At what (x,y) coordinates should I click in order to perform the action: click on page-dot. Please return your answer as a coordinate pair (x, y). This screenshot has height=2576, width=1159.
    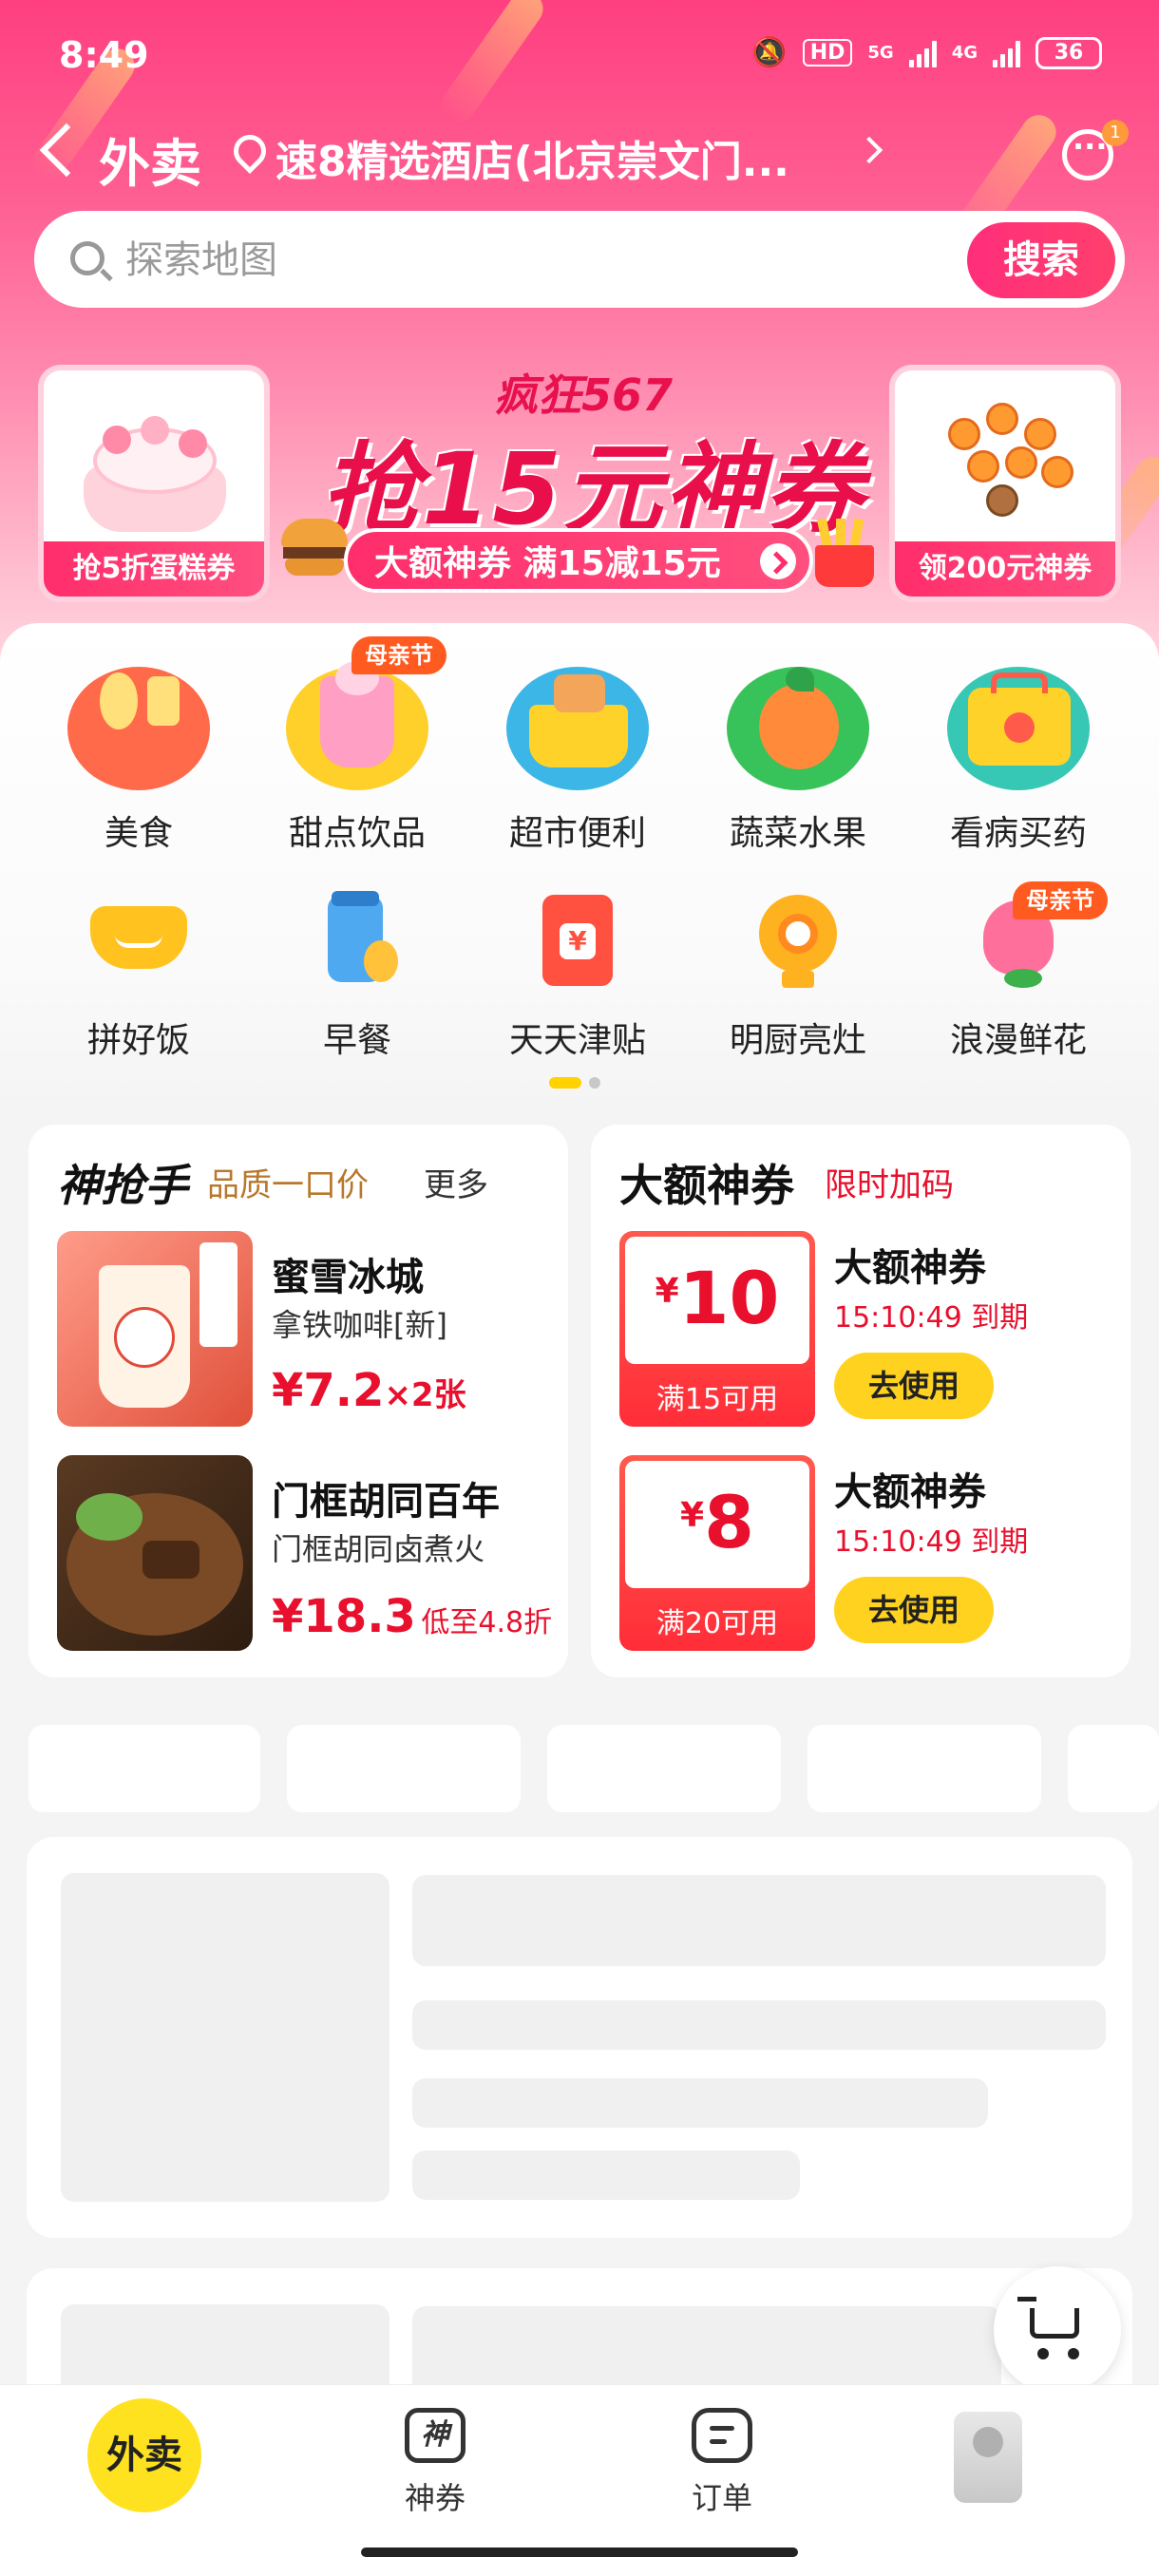
    Looking at the image, I should click on (594, 1083).